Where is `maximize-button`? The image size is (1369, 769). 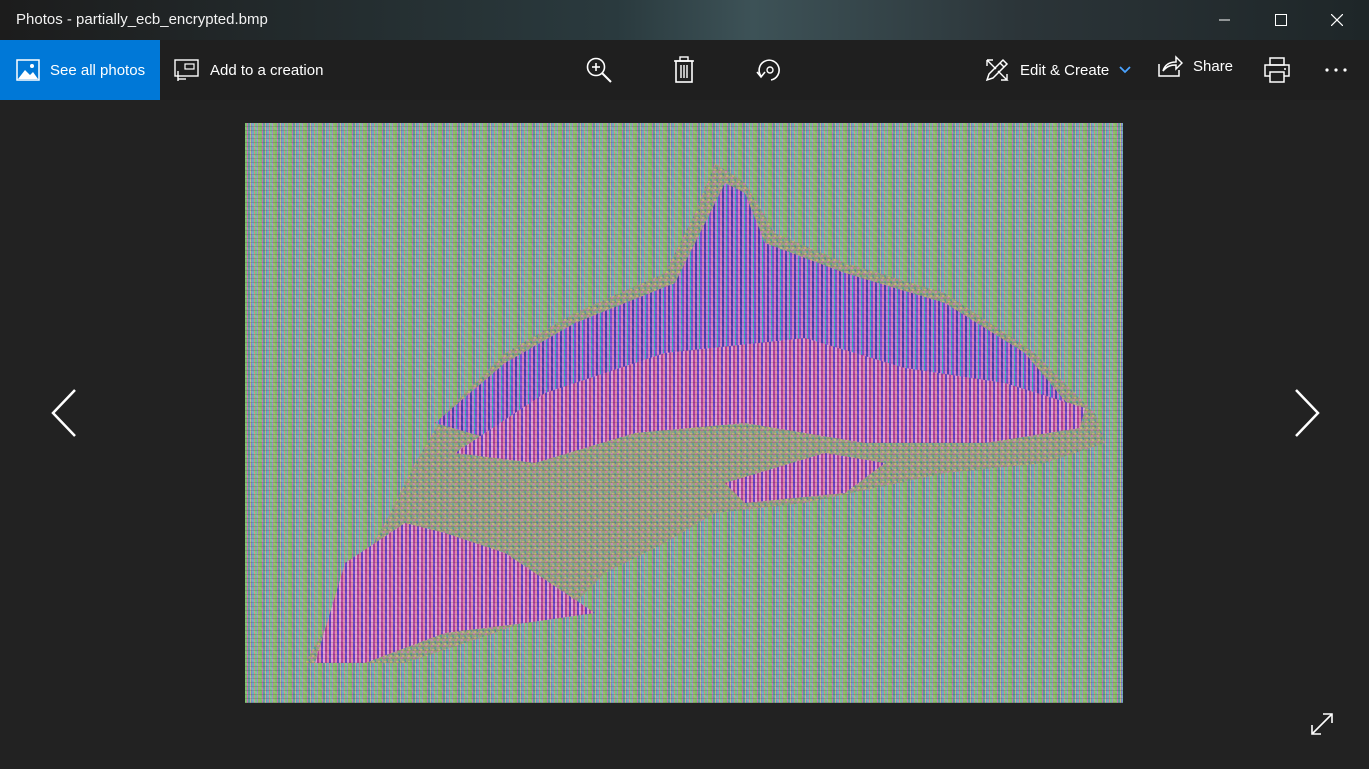 maximize-button is located at coordinates (1281, 20).